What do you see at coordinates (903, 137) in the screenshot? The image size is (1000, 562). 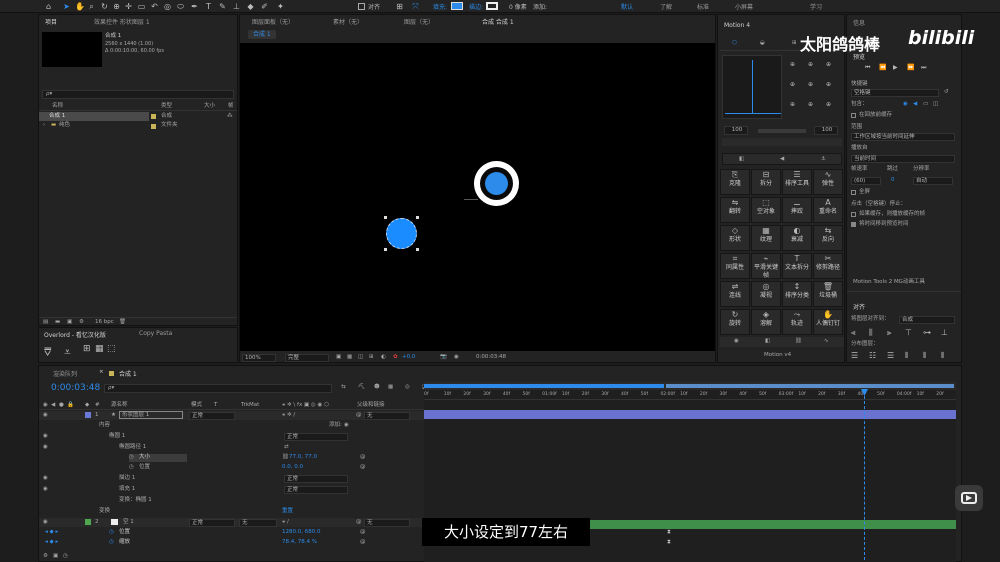 I see `range-dropdown: 工作区域按当前时间延伸` at bounding box center [903, 137].